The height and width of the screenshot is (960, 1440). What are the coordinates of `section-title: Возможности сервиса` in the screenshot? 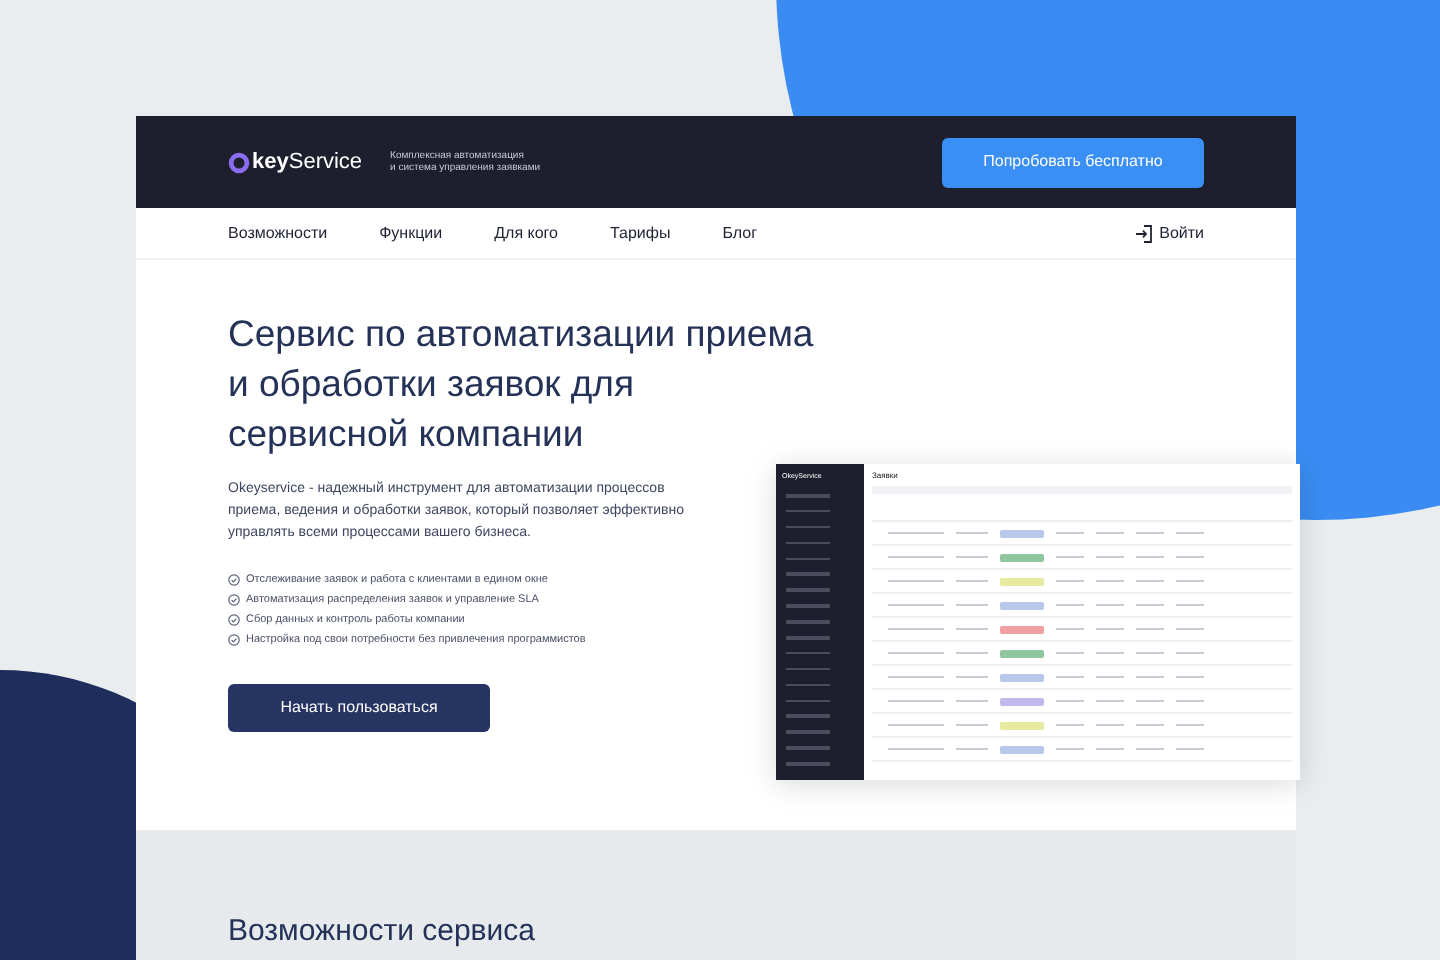 It's located at (382, 932).